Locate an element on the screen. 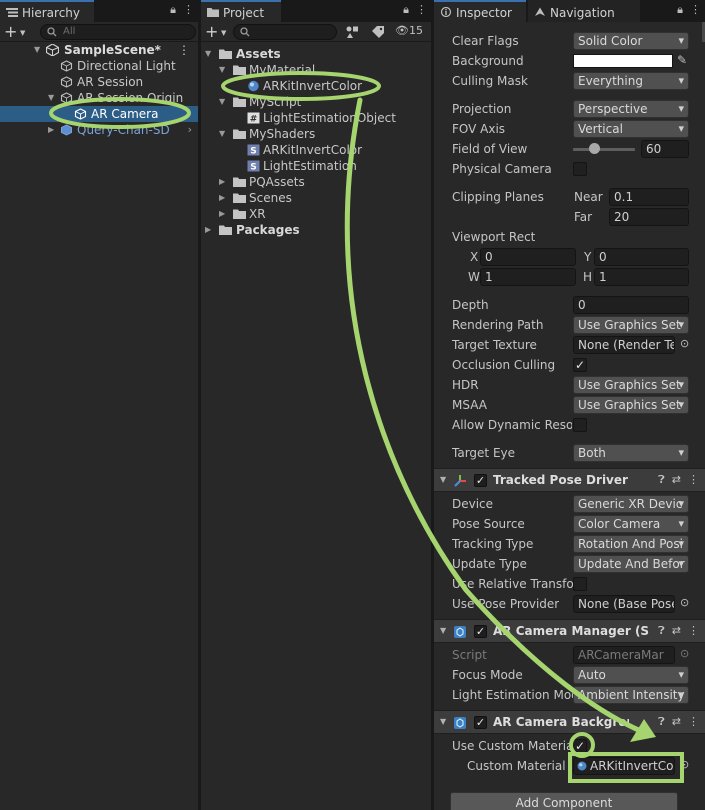 Image resolution: width=705 pixels, height=810 pixels. projection-dropdown: Perspective is located at coordinates (631, 109).